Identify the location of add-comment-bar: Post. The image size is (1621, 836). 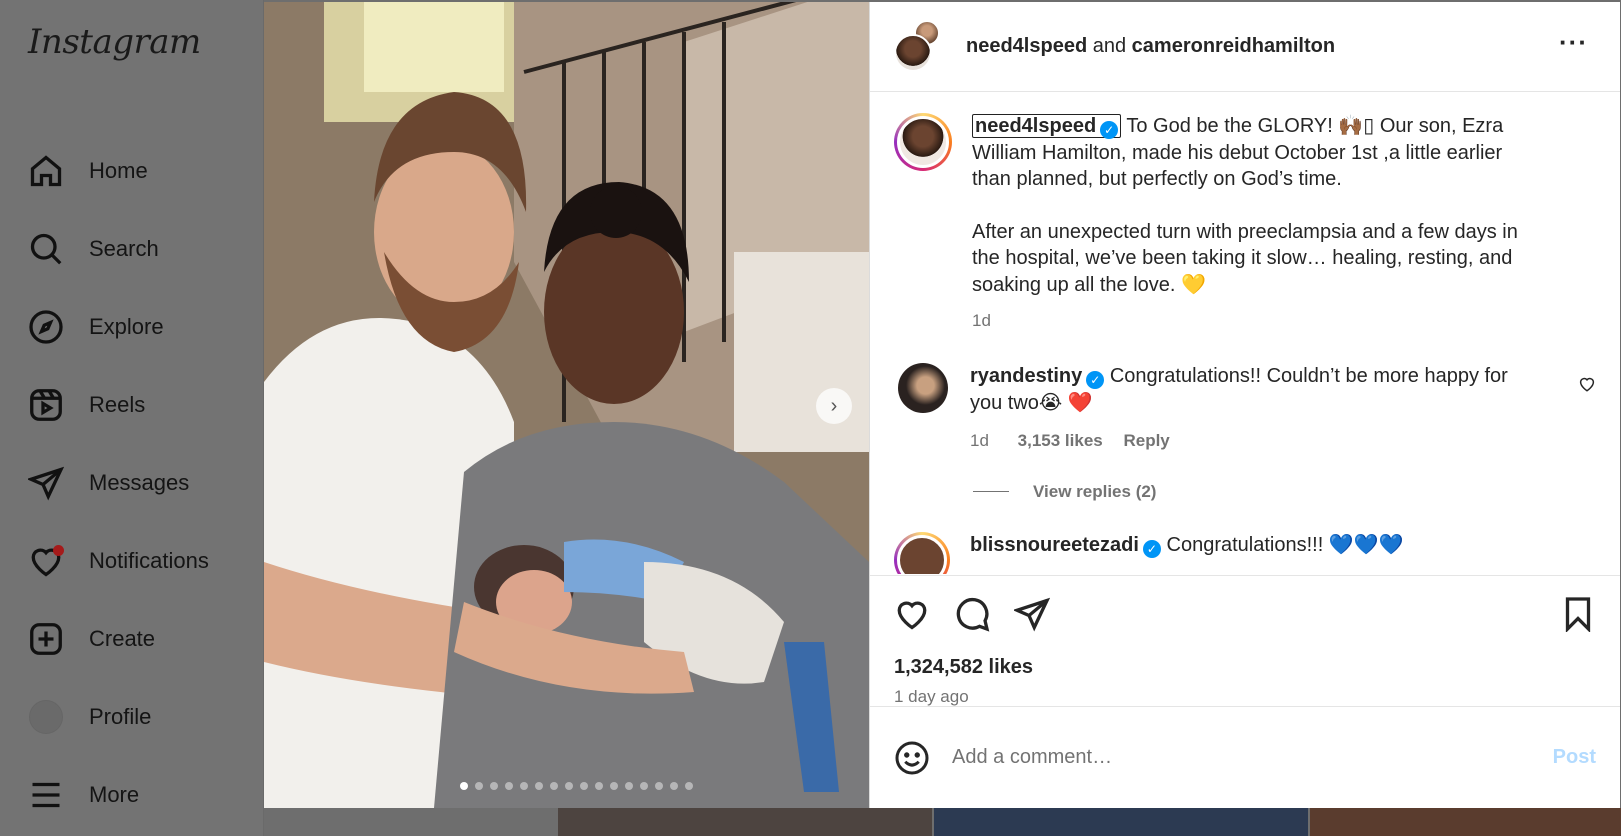
(1245, 757).